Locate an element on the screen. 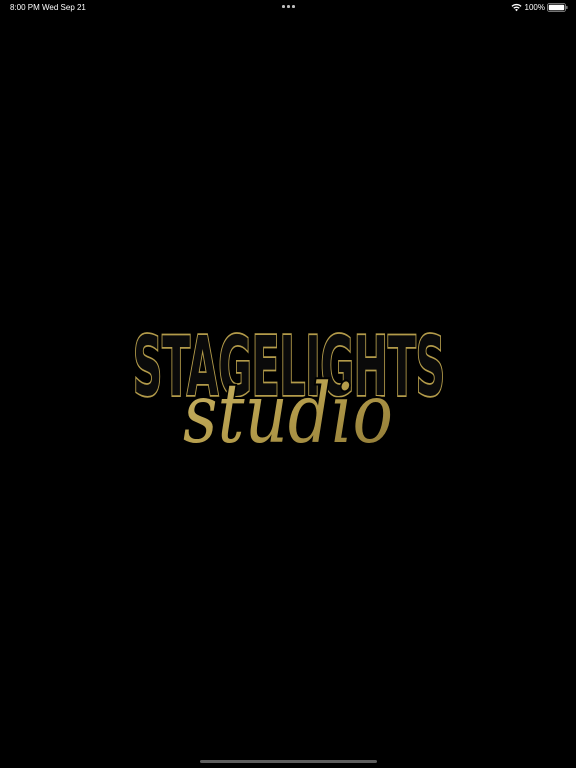 The height and width of the screenshot is (768, 576). status-date: Wed Sep 21 is located at coordinates (64, 7).